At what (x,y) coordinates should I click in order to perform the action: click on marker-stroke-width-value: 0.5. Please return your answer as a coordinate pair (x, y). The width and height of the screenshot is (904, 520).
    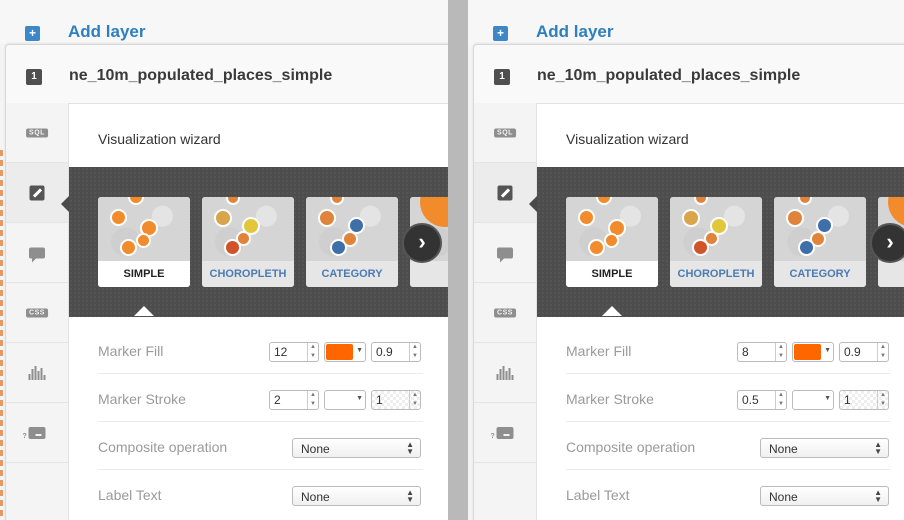
    Looking at the image, I should click on (750, 400).